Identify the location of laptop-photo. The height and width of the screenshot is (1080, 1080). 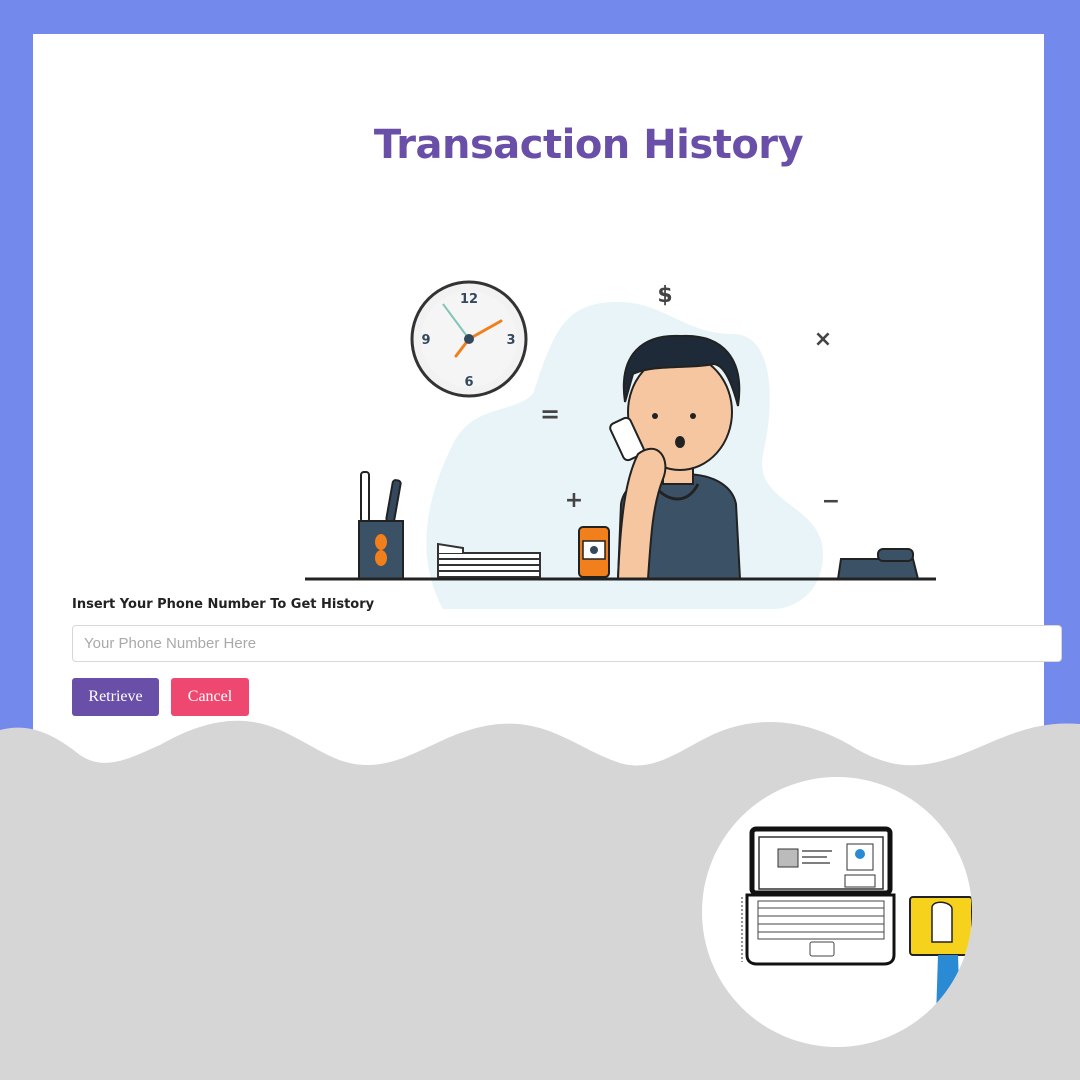
(837, 912).